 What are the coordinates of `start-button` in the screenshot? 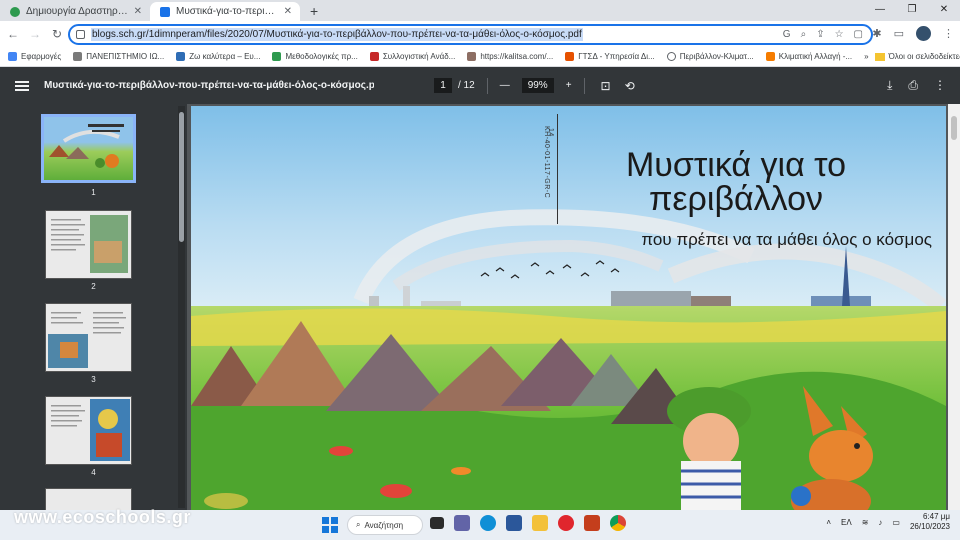 It's located at (330, 525).